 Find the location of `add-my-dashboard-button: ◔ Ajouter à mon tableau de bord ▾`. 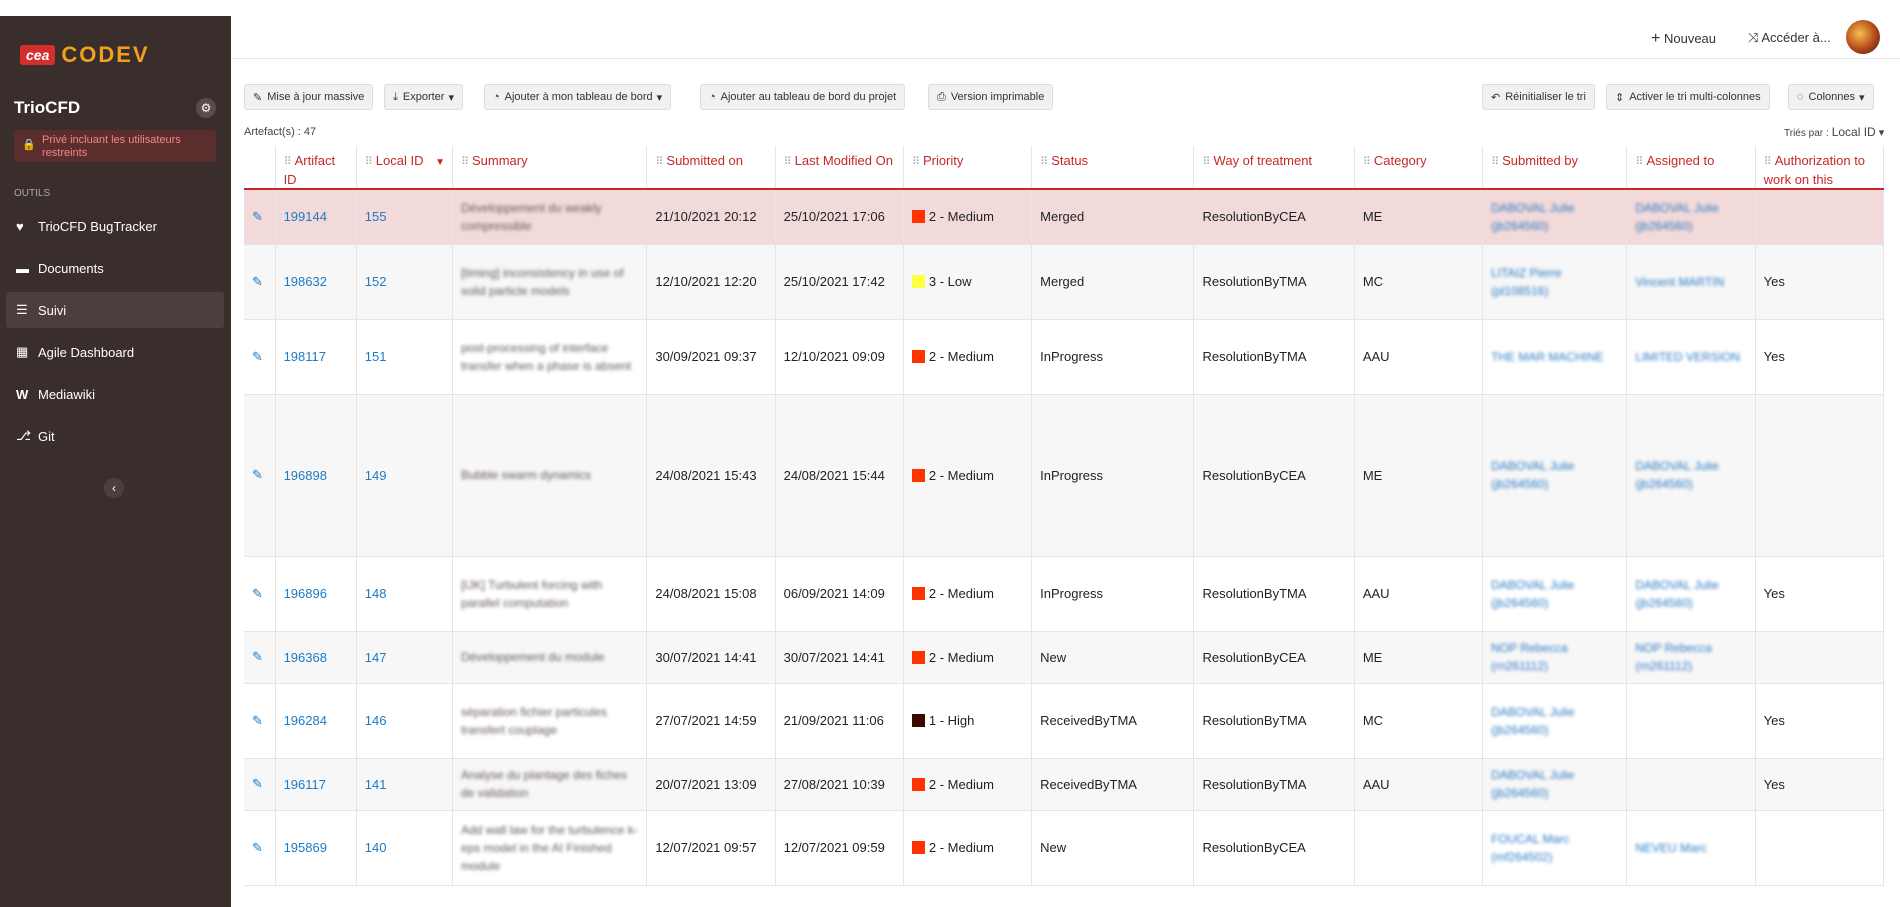

add-my-dashboard-button: ◔ Ajouter à mon tableau de bord ▾ is located at coordinates (578, 97).